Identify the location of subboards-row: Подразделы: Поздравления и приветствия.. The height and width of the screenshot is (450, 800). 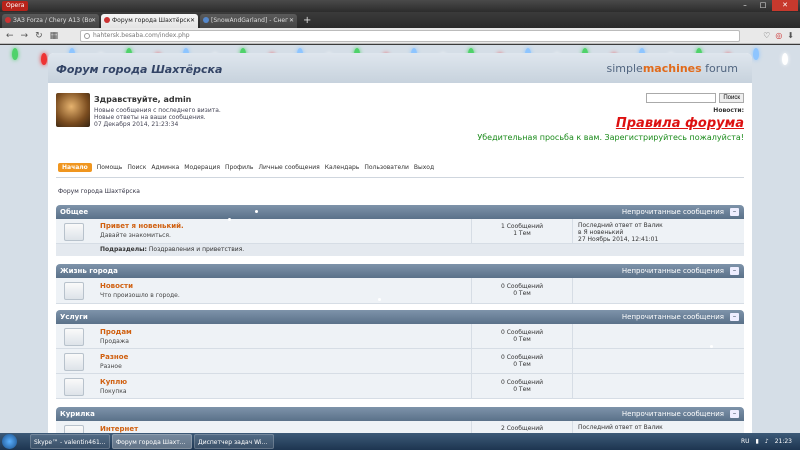
(400, 250).